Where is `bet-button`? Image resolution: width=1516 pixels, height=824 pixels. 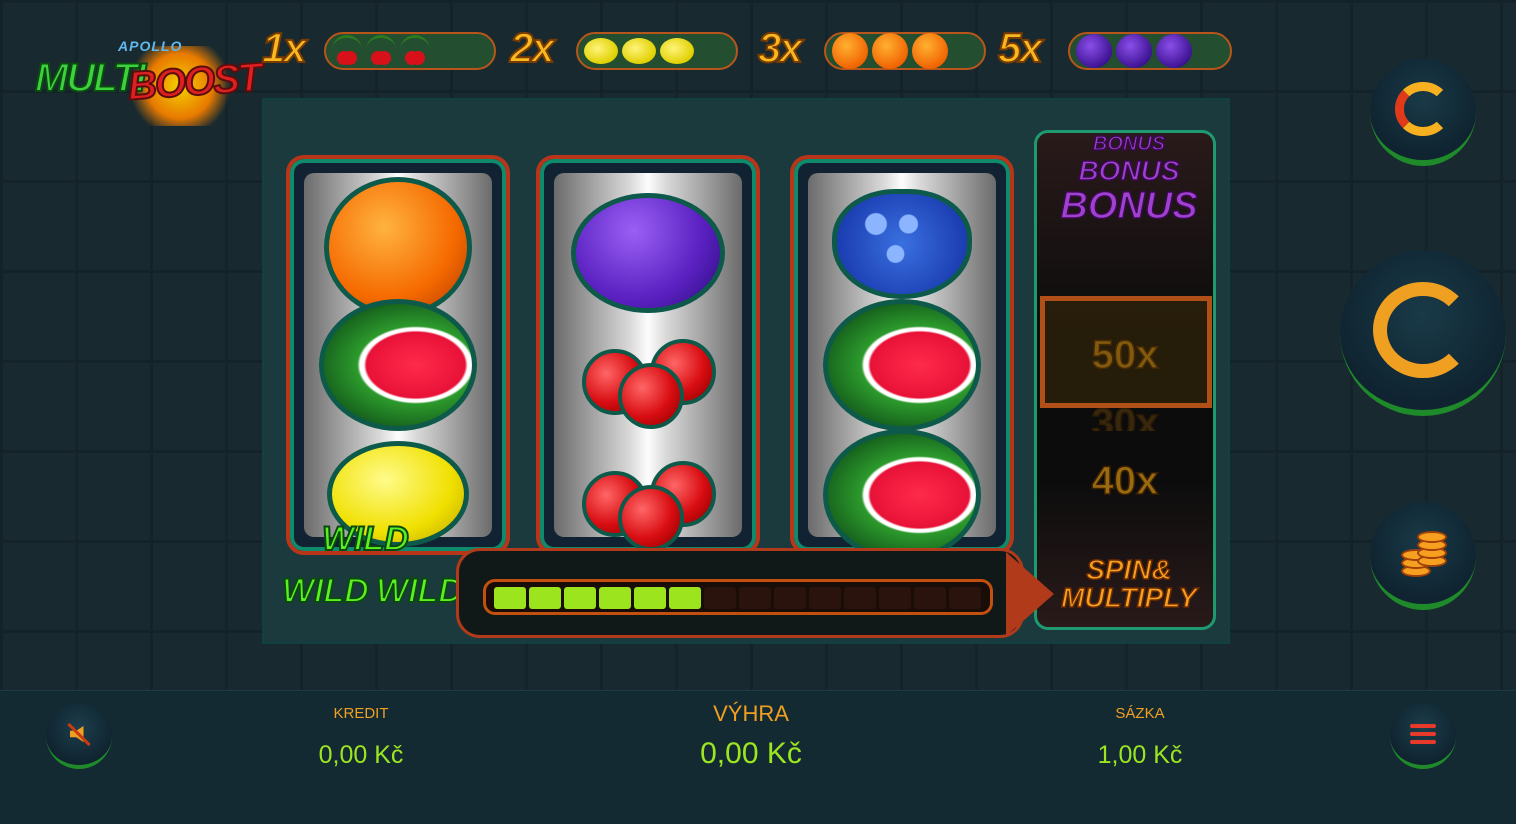
bet-button is located at coordinates (1423, 556).